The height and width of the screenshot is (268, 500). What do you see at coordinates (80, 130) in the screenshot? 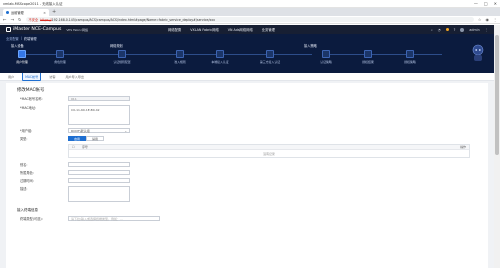
I see `group-select-value: ROOT\默认组` at bounding box center [80, 130].